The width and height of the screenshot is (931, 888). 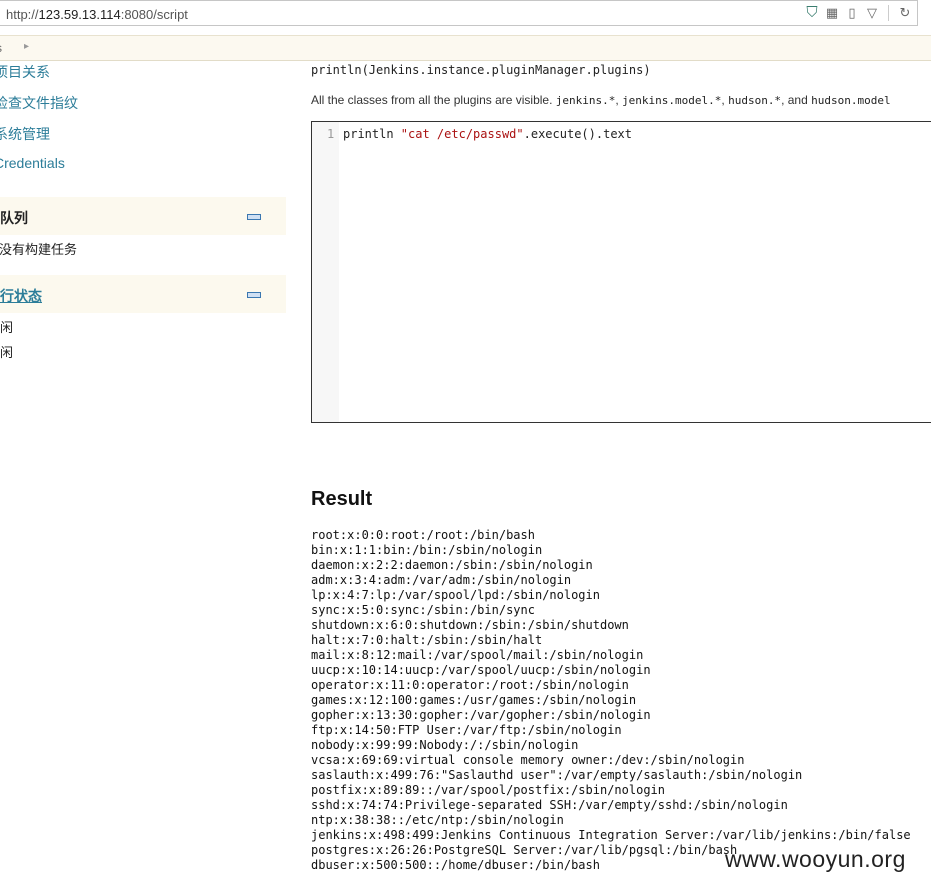 I want to click on sidebar-link-check-fingerprint: 检查文件指纹, so click(x=39, y=103).